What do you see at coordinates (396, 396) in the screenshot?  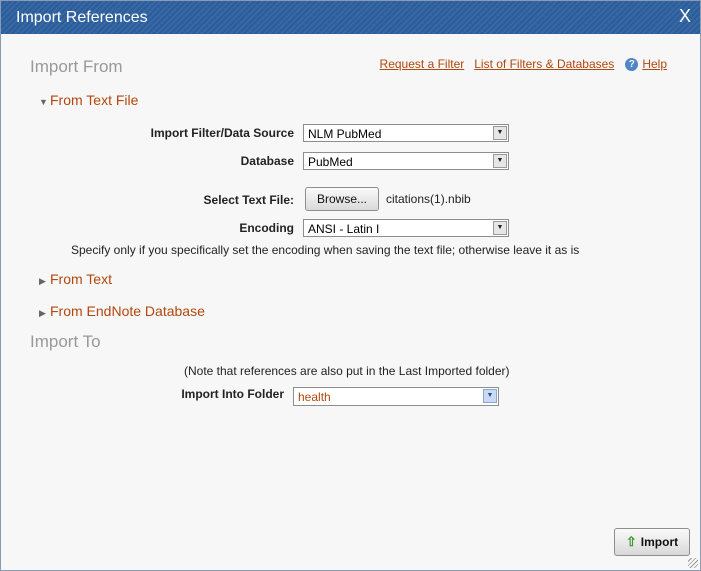 I see `folder-select: health ▼` at bounding box center [396, 396].